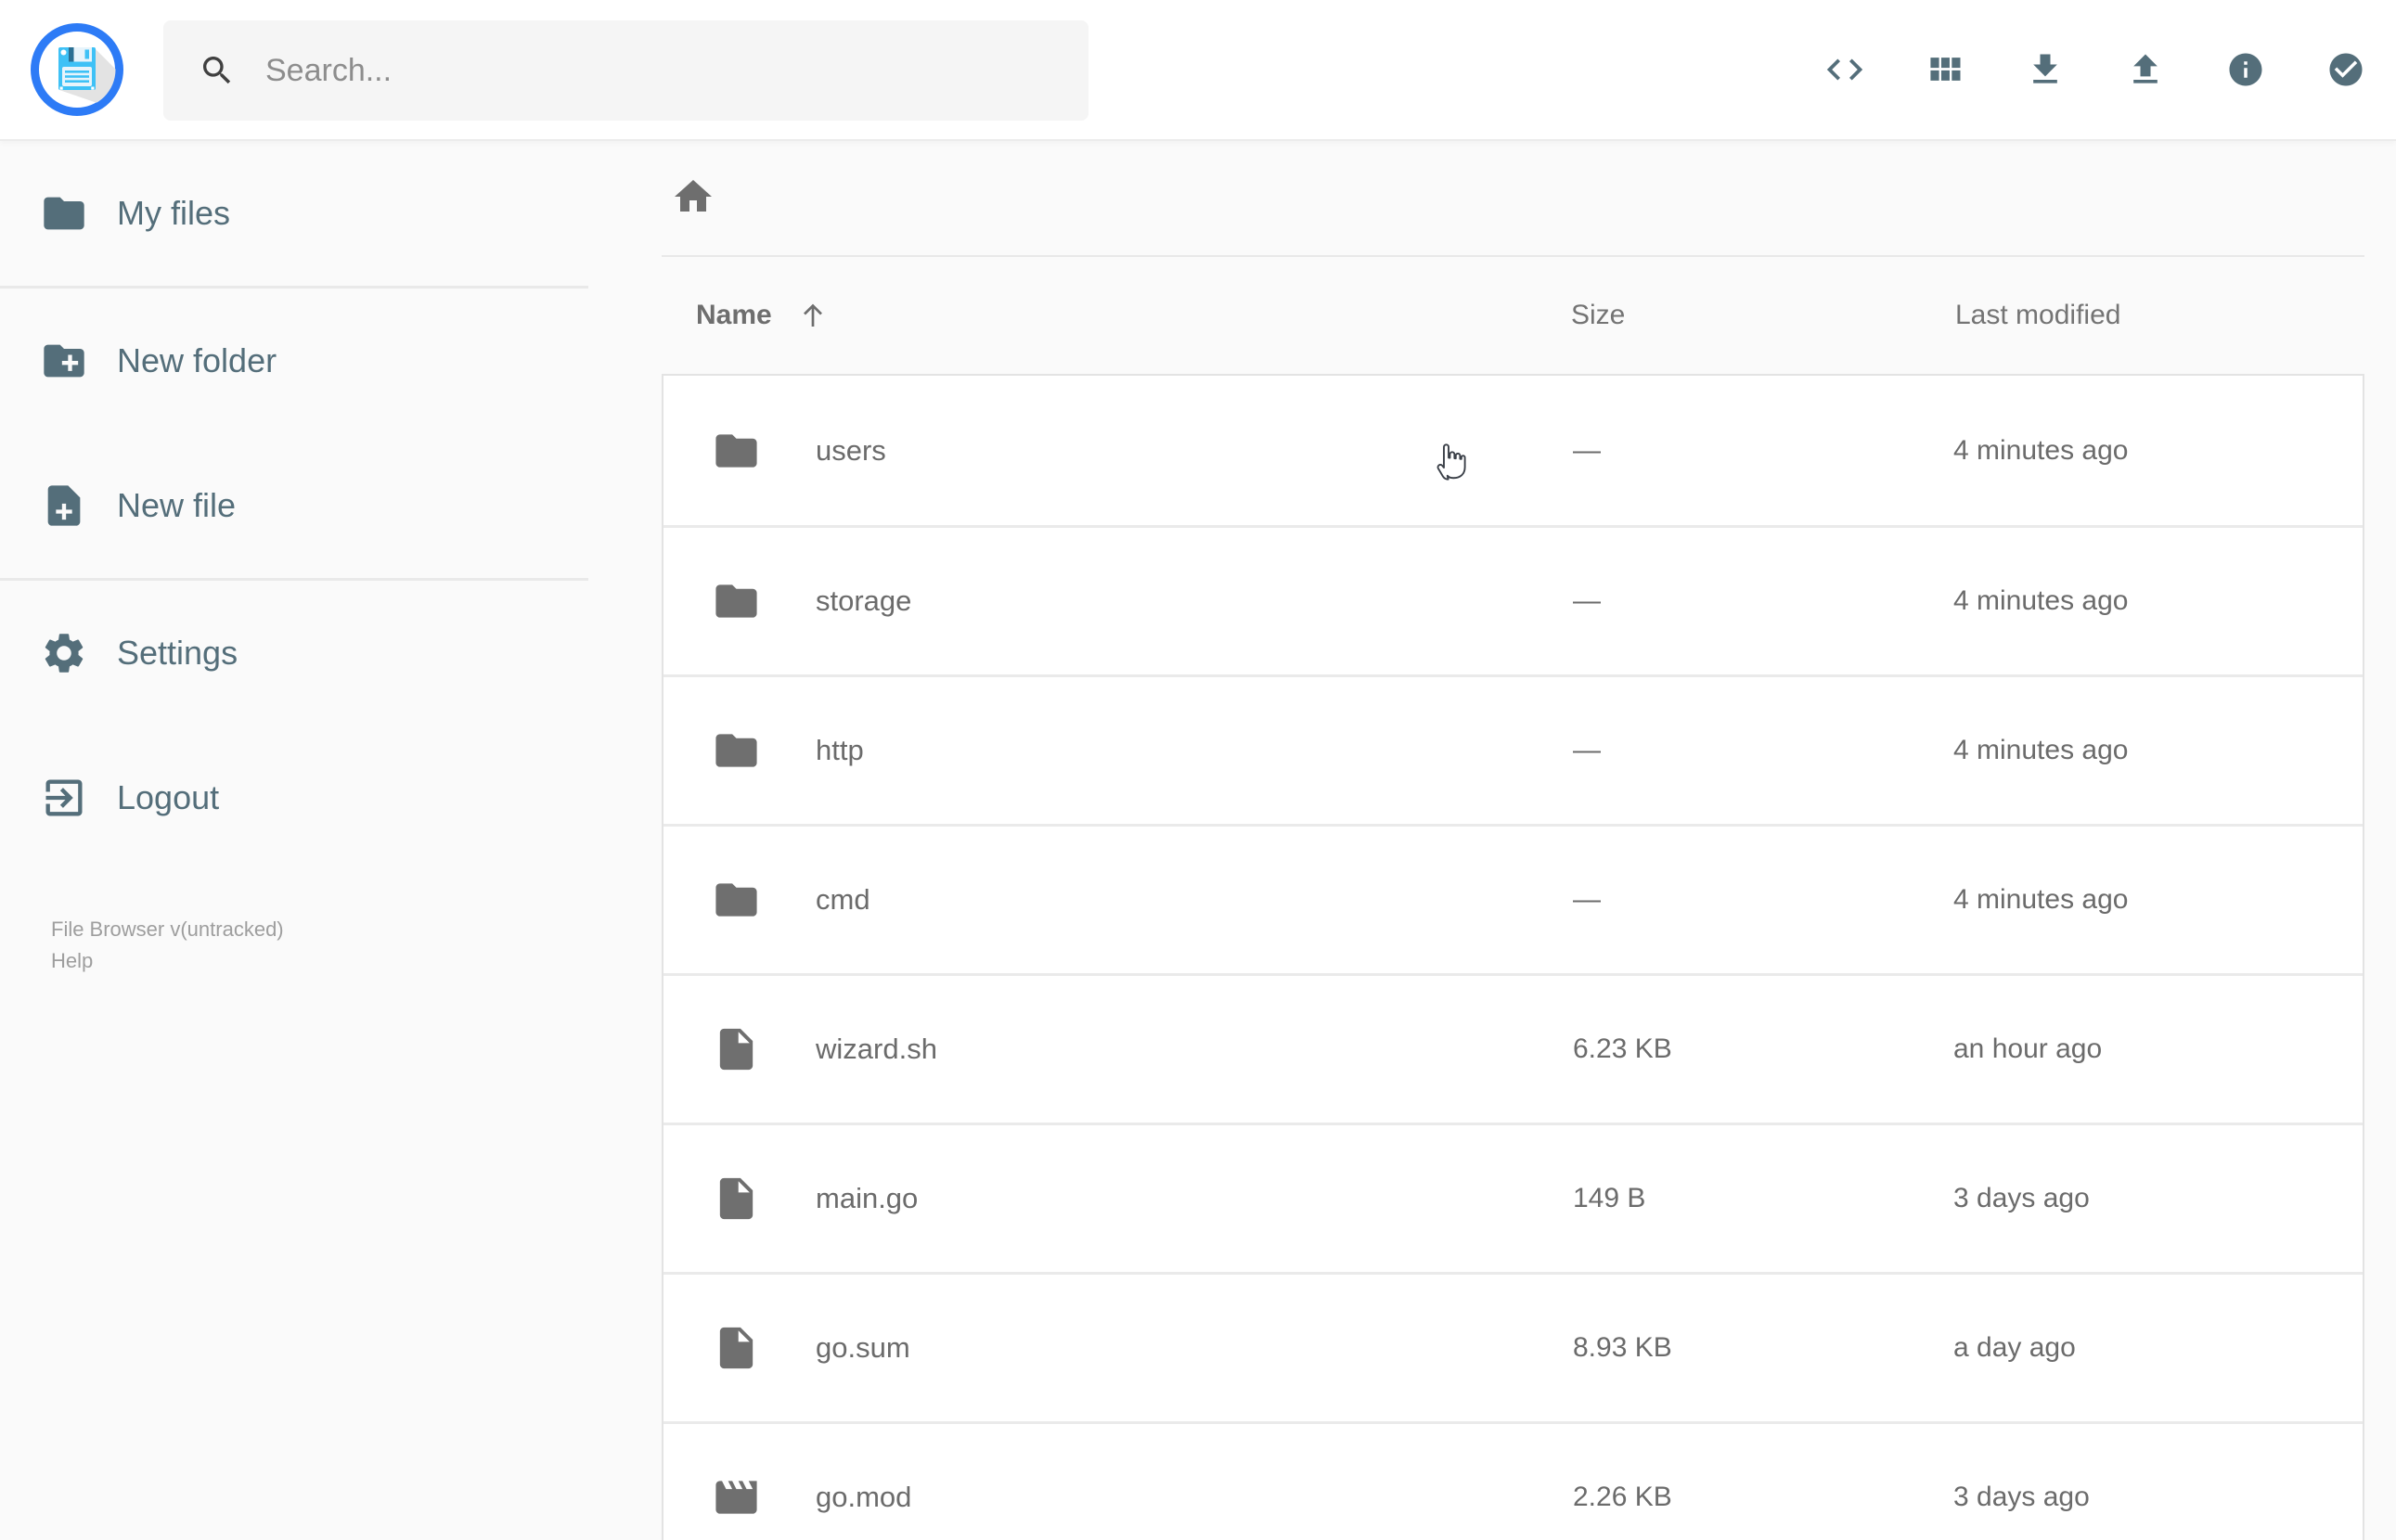 This screenshot has height=1540, width=2396. What do you see at coordinates (1513, 599) in the screenshot?
I see `file-row-storage: storage — 4 minutes ago` at bounding box center [1513, 599].